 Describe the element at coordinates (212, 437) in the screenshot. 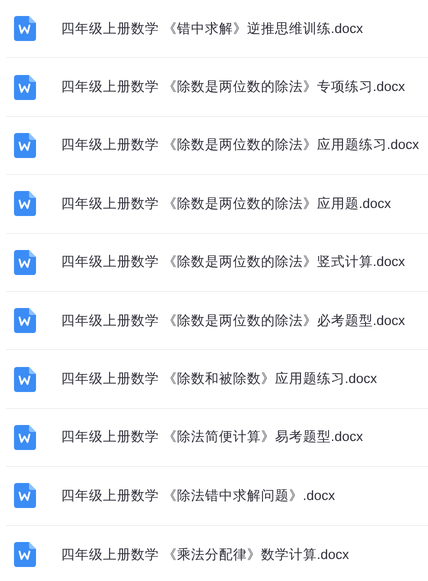

I see `file-name: 四年级上册数学 《除法简便计算》易考题型.docx` at that location.